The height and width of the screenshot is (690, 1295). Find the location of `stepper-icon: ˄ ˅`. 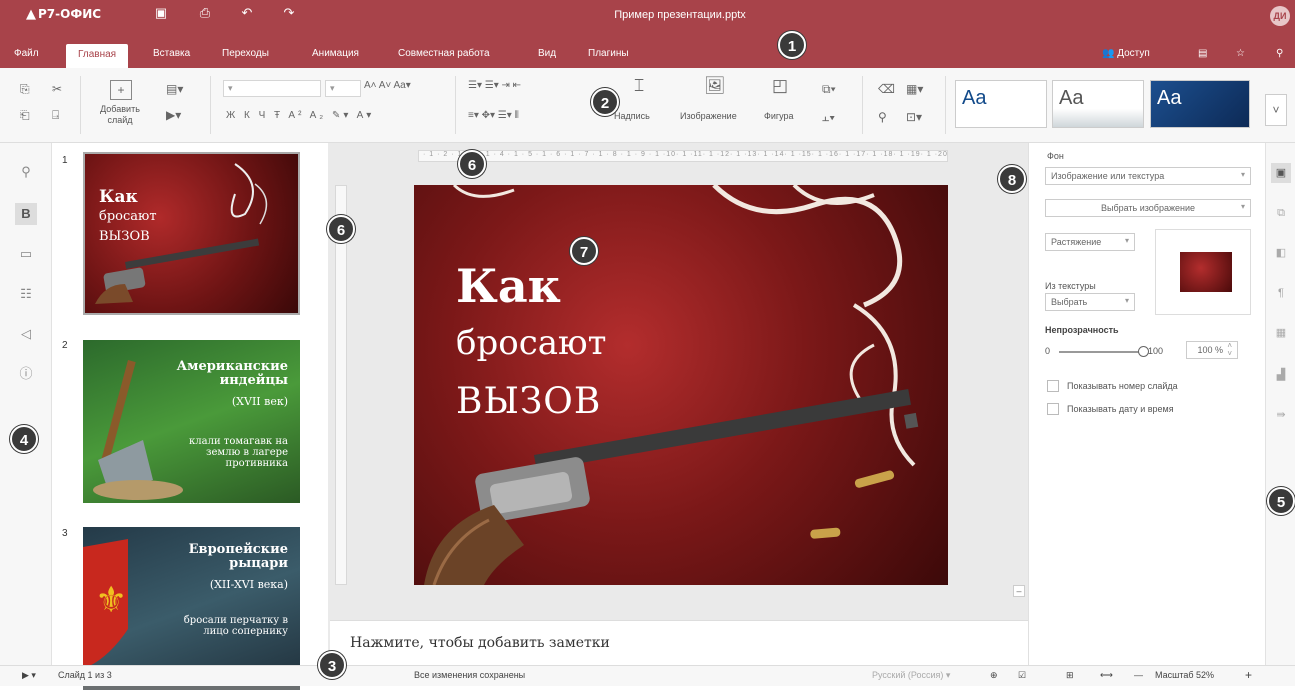

stepper-icon: ˄ ˅ is located at coordinates (1229, 350).